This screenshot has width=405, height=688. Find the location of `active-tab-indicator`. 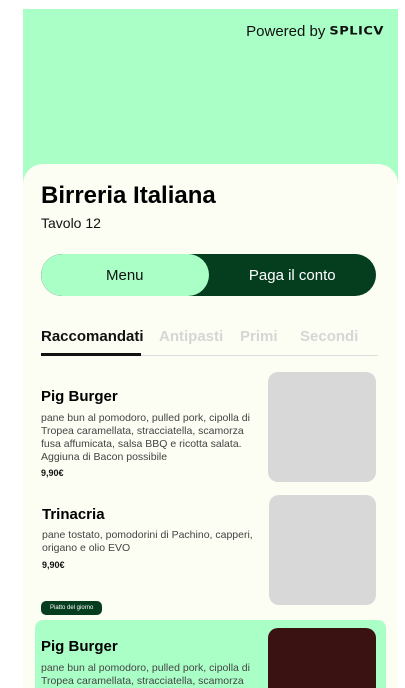

active-tab-indicator is located at coordinates (91, 354).